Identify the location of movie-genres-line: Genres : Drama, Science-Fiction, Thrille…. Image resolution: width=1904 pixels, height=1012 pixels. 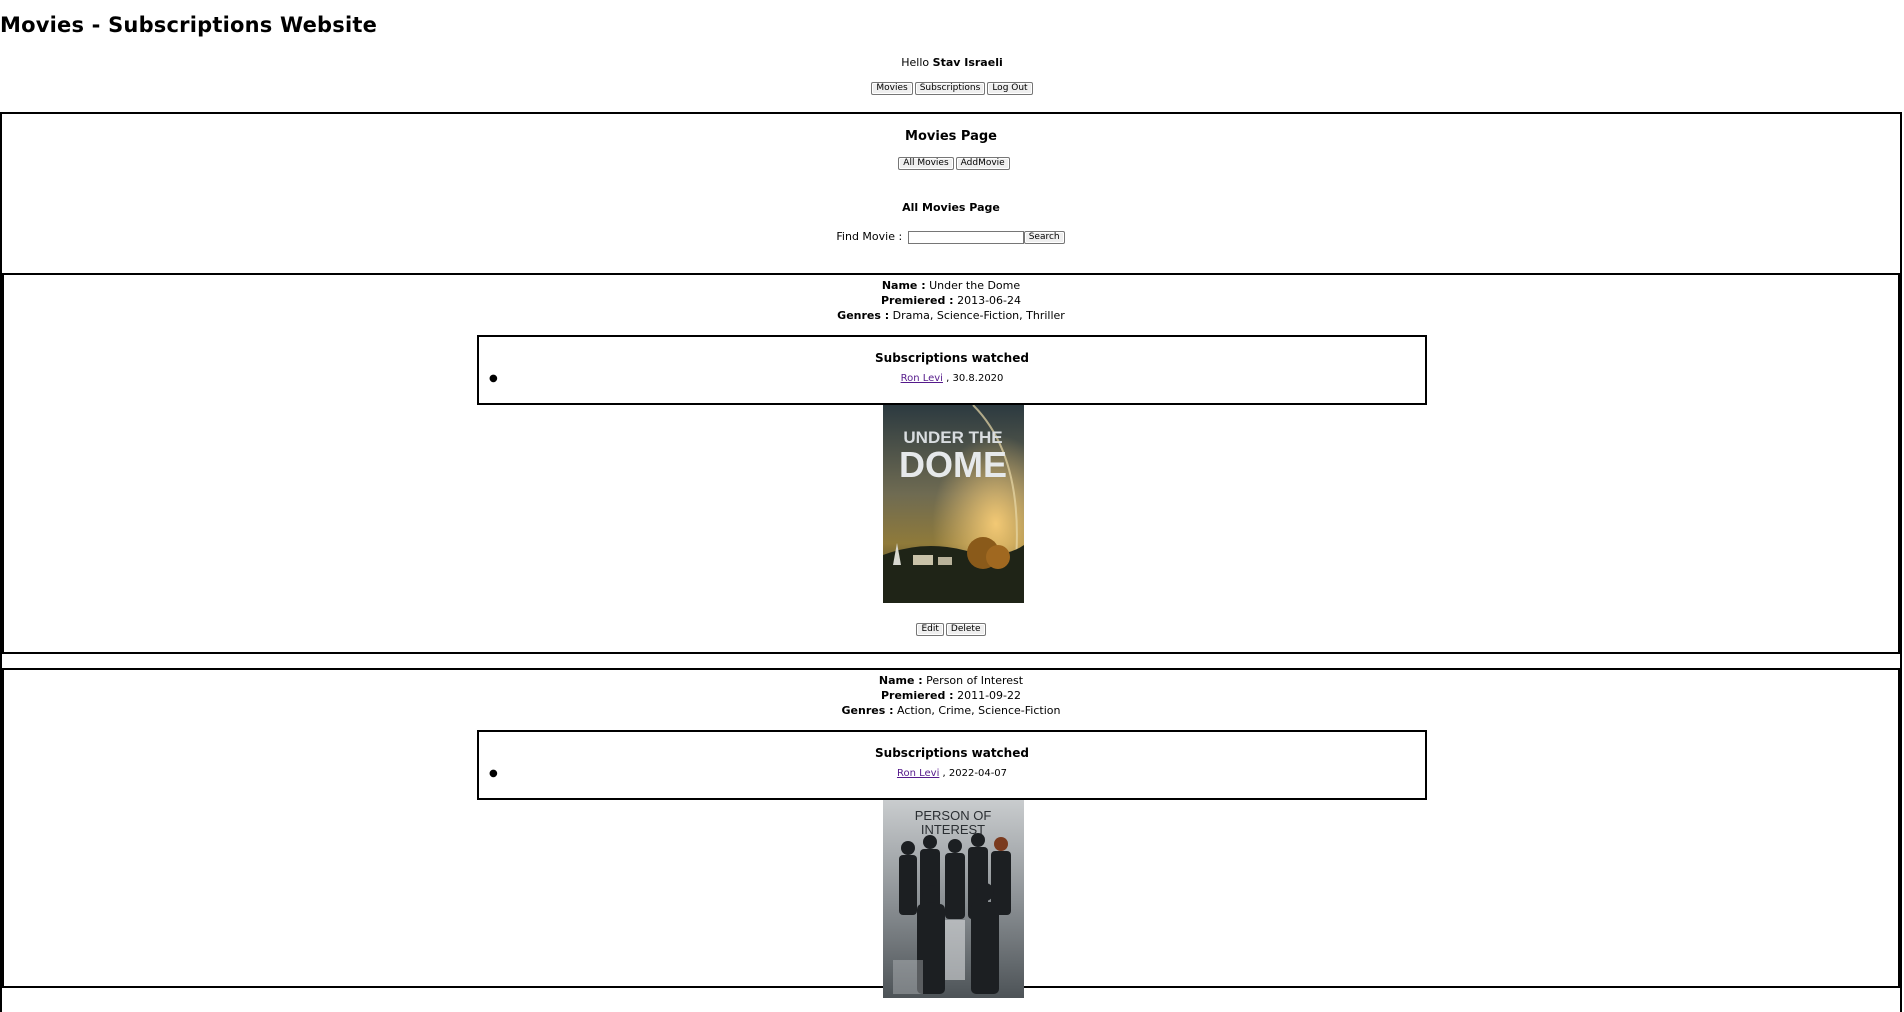
(951, 315).